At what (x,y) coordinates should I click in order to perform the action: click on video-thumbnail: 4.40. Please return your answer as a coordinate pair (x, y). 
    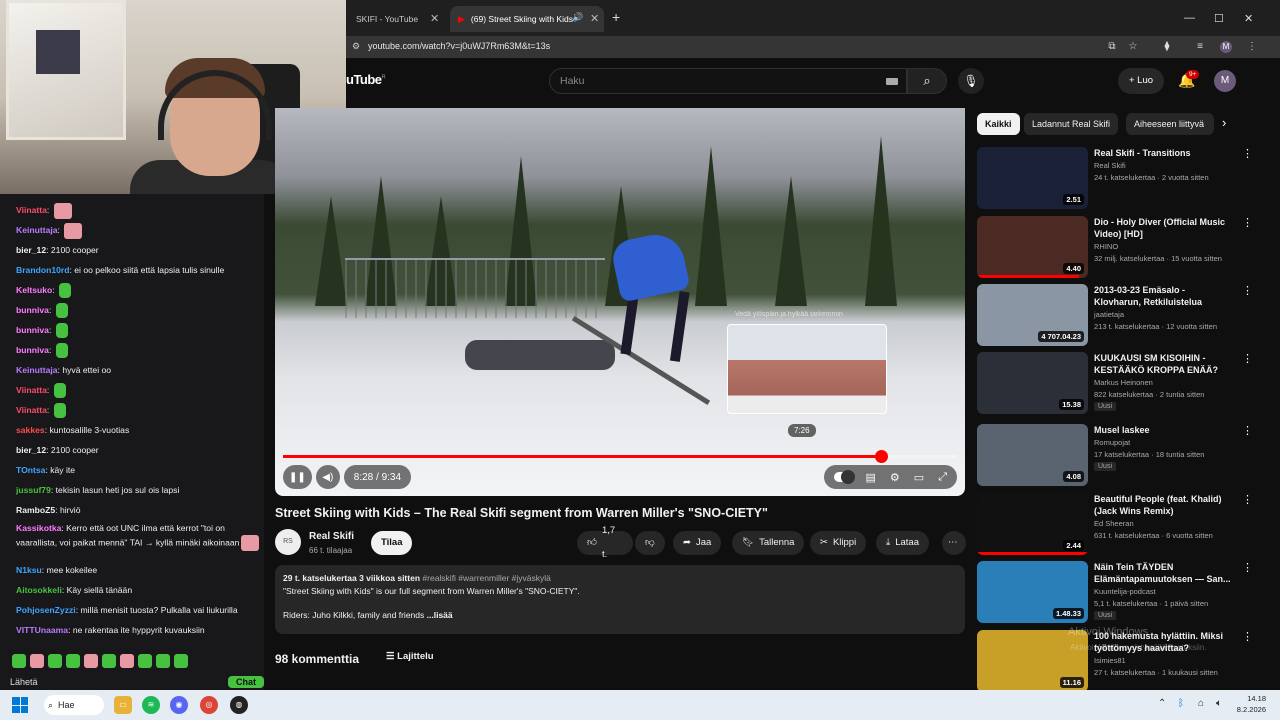
    Looking at the image, I should click on (1032, 247).